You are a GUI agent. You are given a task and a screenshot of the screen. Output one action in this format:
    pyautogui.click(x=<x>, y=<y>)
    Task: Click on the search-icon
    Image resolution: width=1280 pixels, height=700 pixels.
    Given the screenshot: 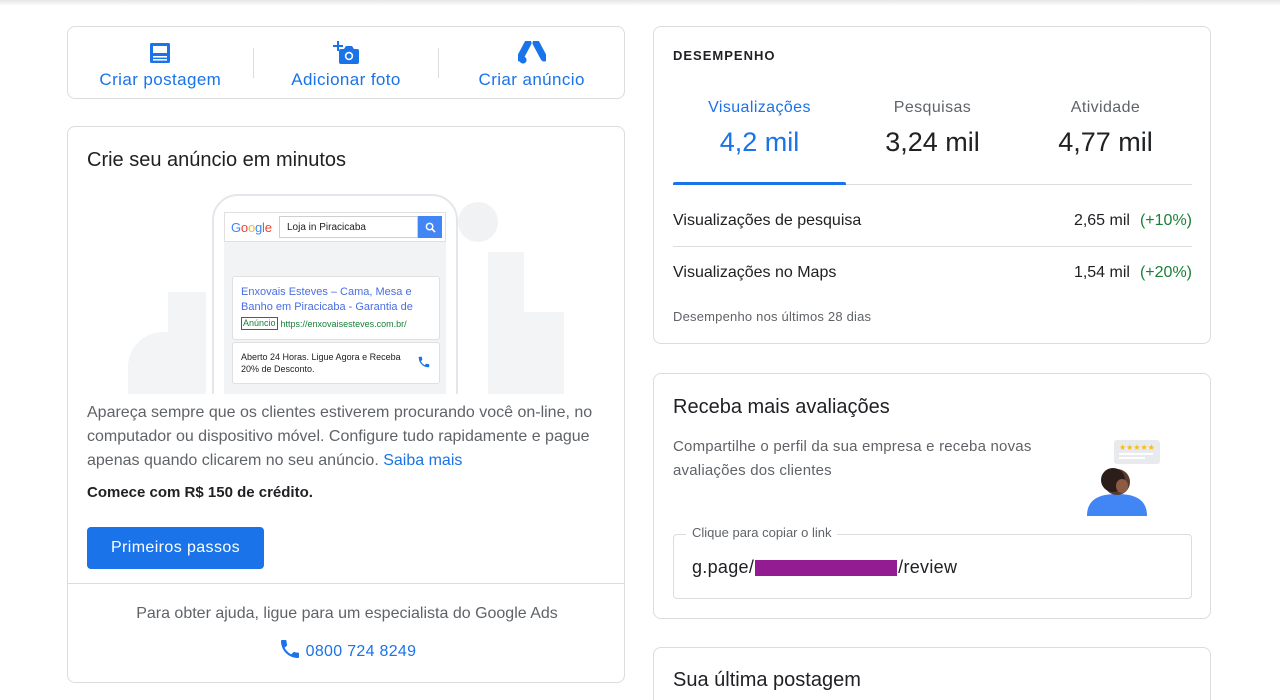 What is the action you would take?
    pyautogui.click(x=430, y=227)
    